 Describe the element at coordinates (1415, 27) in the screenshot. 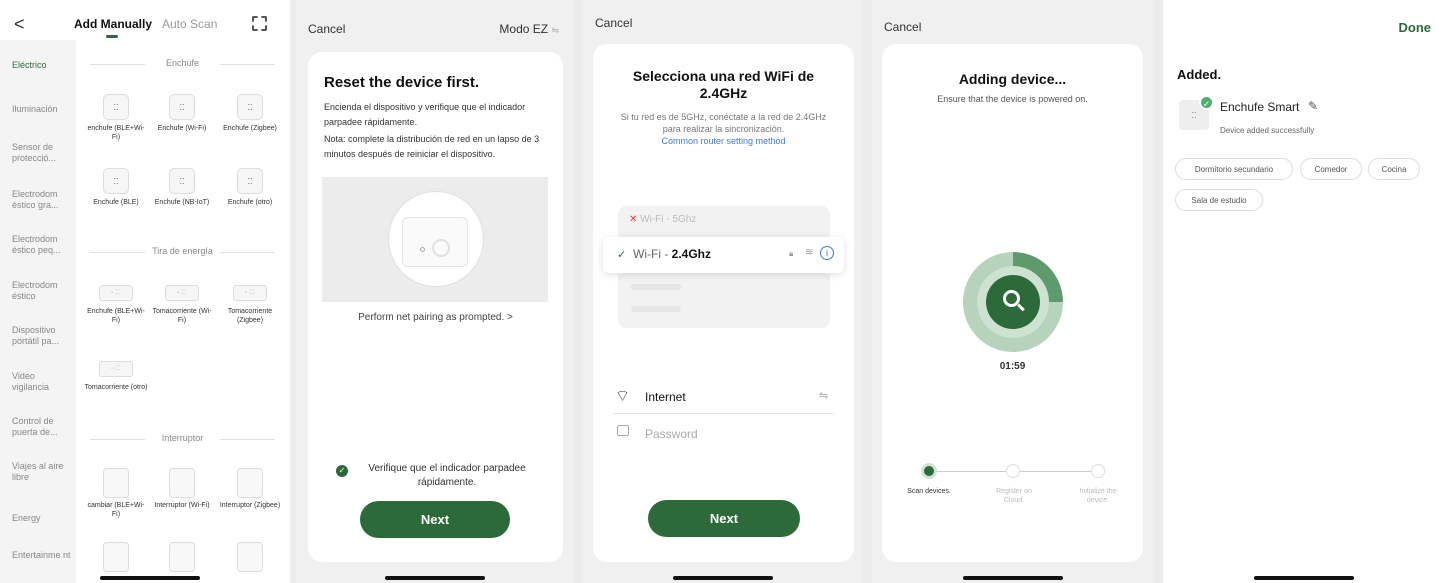

I see `done-button: Done` at that location.